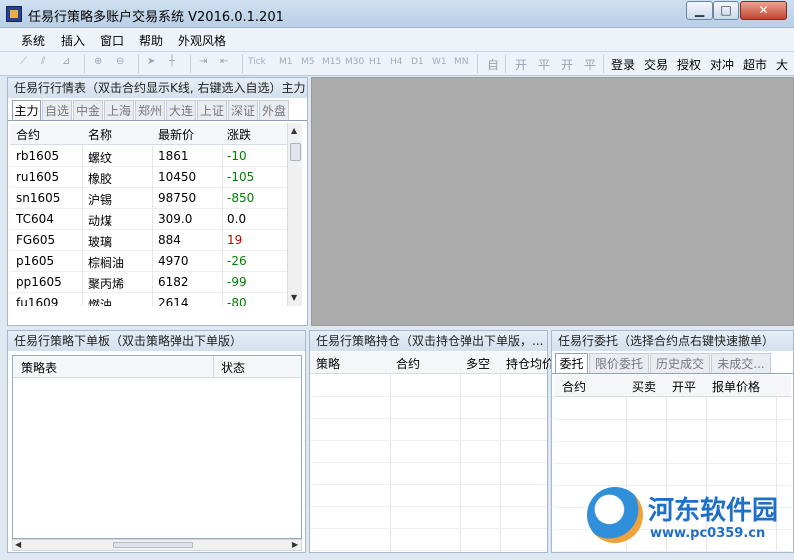 The width and height of the screenshot is (794, 560). I want to click on cursor-icon: ➤, so click(151, 61).